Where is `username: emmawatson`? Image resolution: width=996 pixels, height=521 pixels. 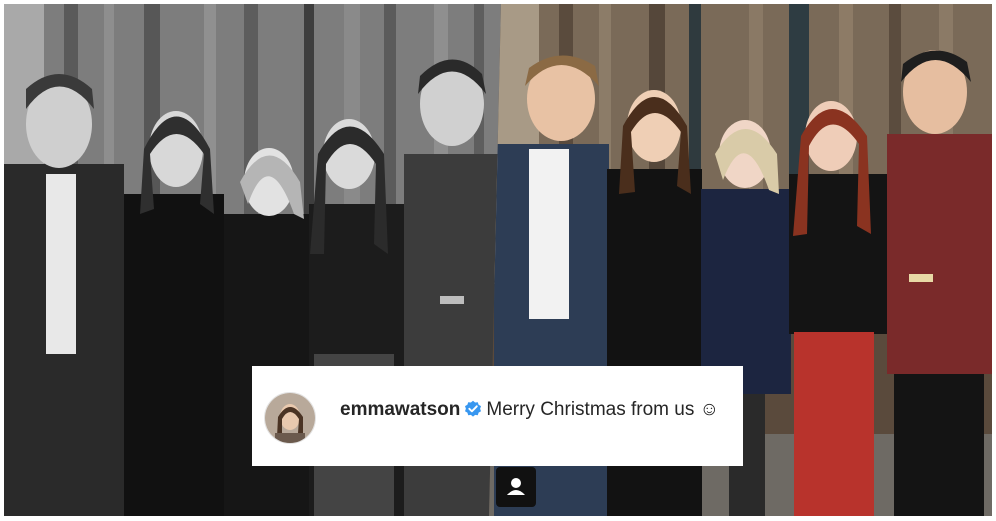 username: emmawatson is located at coordinates (400, 409).